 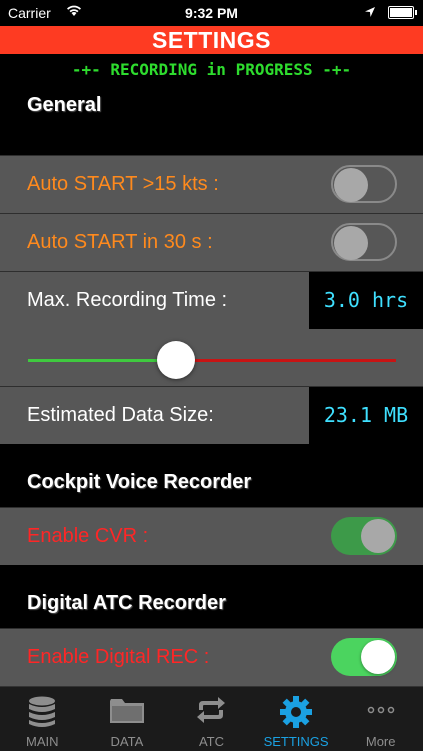 I want to click on max-recording-time-slider, so click(x=211, y=357).